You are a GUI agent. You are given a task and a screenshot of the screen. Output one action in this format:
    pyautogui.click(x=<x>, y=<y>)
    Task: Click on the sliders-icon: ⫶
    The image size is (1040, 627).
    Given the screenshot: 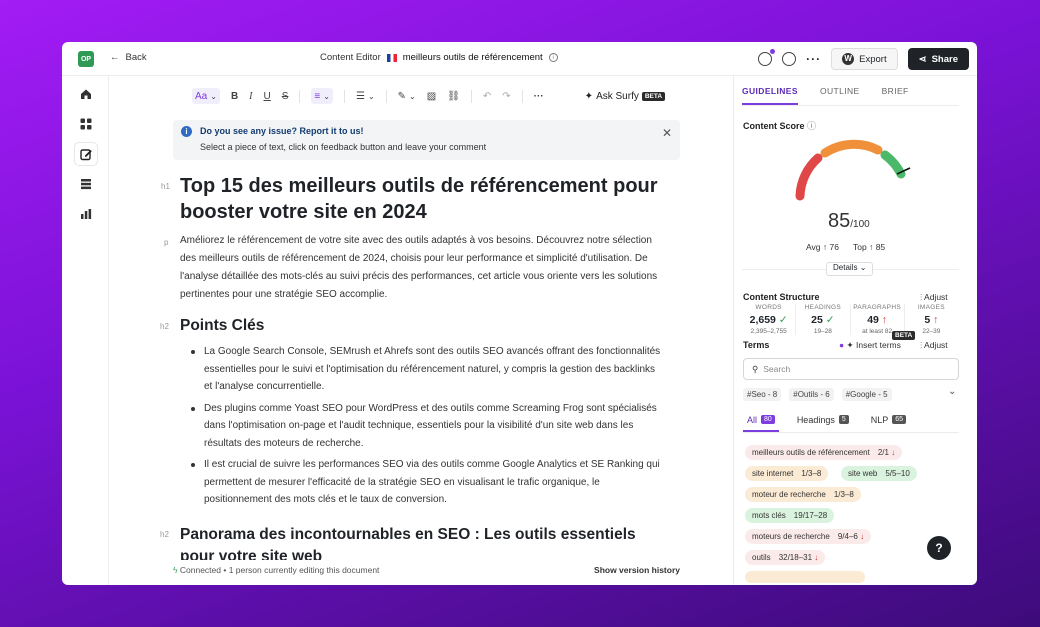 What is the action you would take?
    pyautogui.click(x=921, y=345)
    